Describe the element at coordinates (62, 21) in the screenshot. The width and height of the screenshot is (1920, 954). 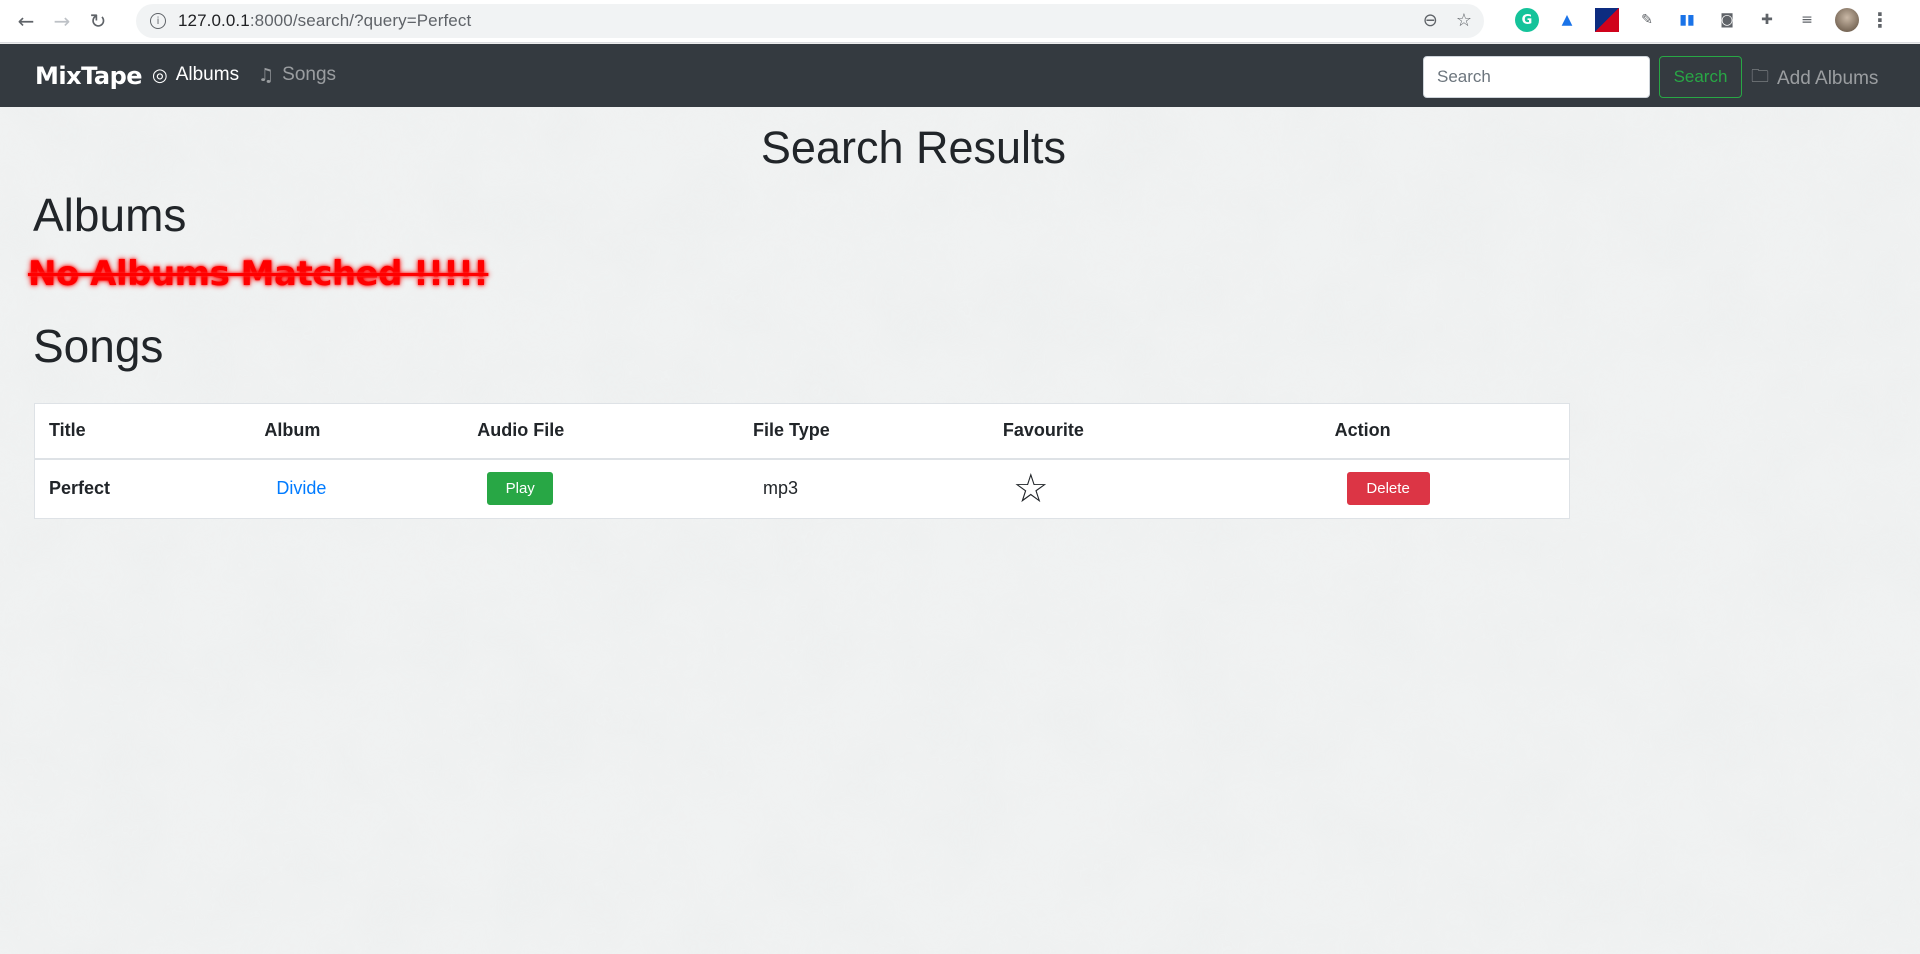
I see `forward-arrow-icon: →` at that location.